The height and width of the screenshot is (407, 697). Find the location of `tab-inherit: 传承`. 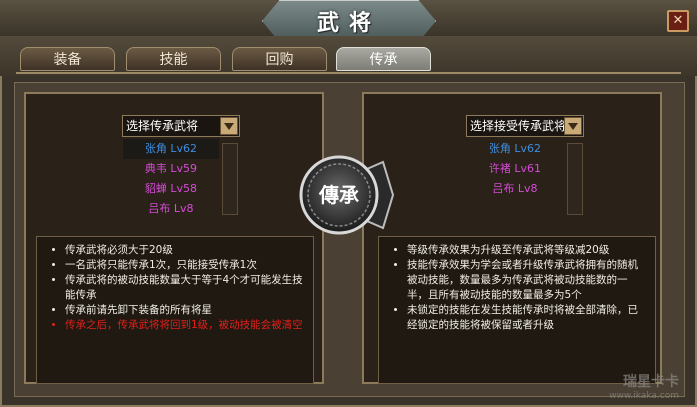

tab-inherit: 传承 is located at coordinates (383, 59).